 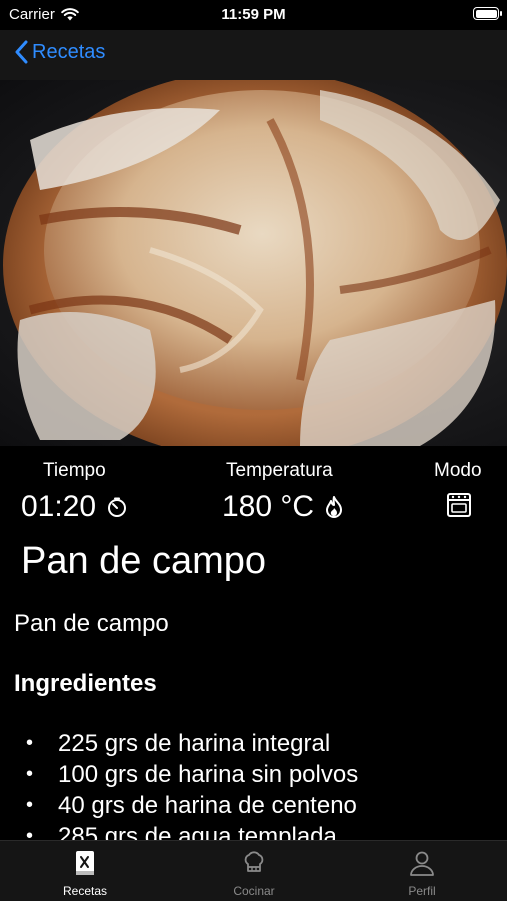 I want to click on tab-cocinar: Cocinar, so click(x=254, y=871).